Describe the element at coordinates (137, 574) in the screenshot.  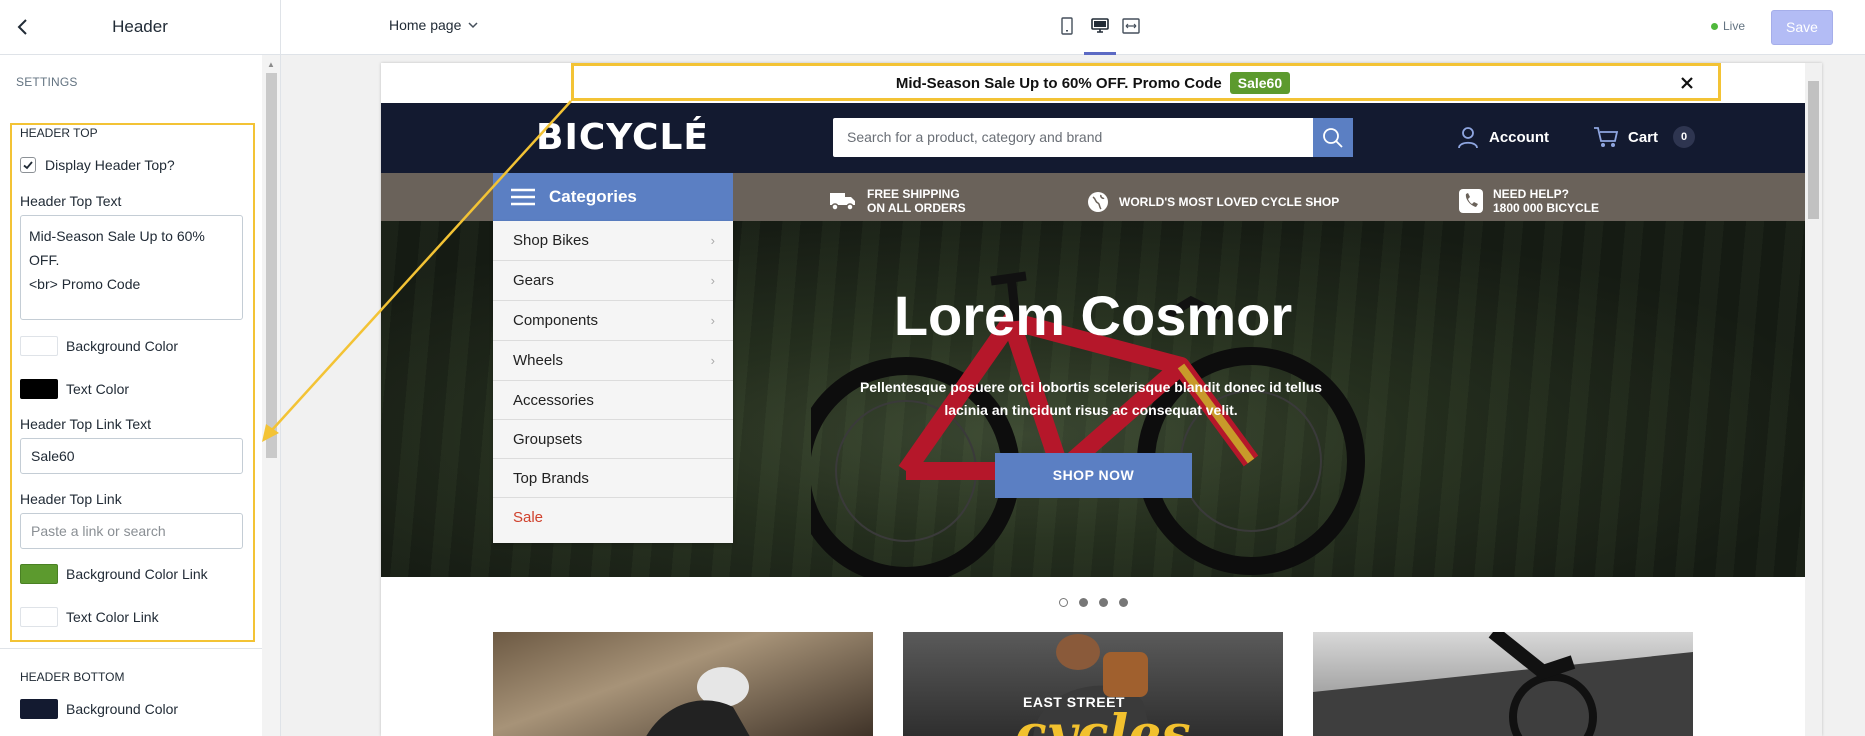
I see `bg-color-link-label: Background Color Link` at that location.